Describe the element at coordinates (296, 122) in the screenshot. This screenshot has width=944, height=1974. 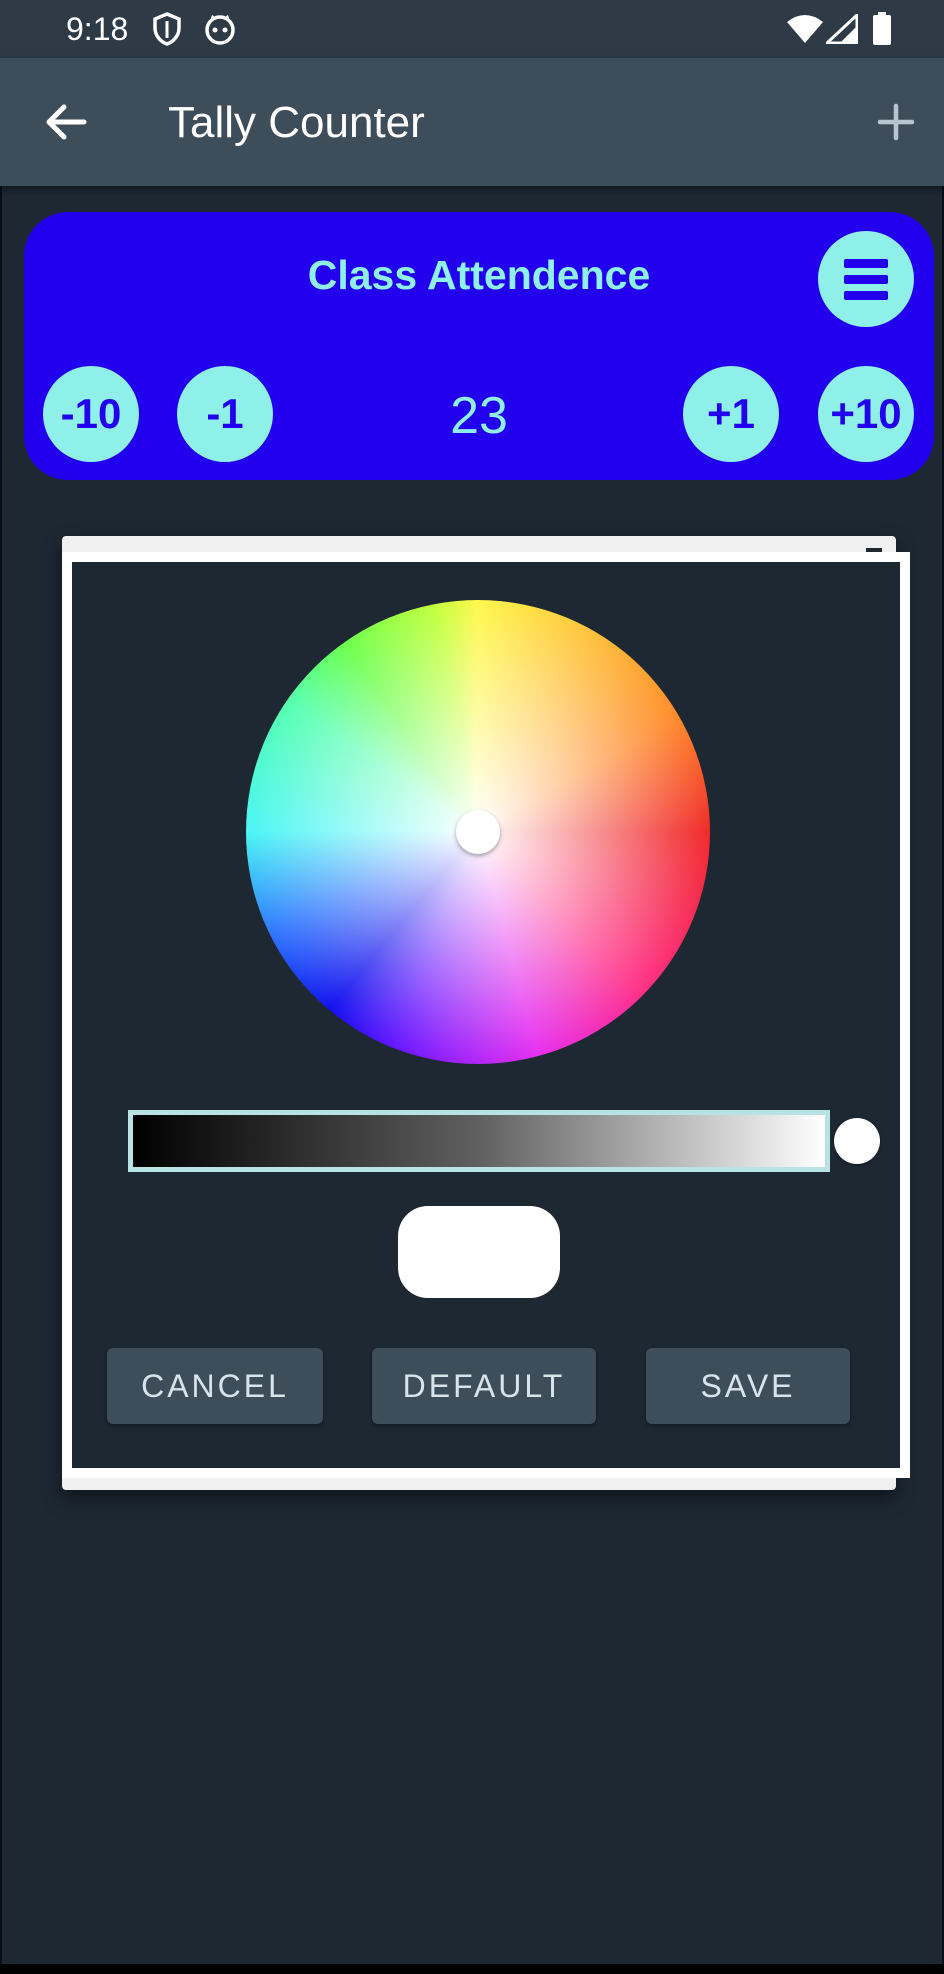
I see `page-title: Tally Counter` at that location.